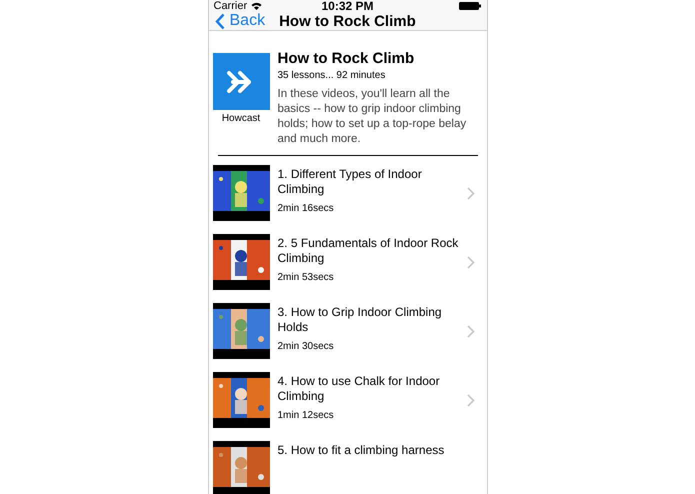 The height and width of the screenshot is (494, 695). What do you see at coordinates (359, 389) in the screenshot?
I see `lesson-title: 4. How to use Chalk for Indoor Climbing` at bounding box center [359, 389].